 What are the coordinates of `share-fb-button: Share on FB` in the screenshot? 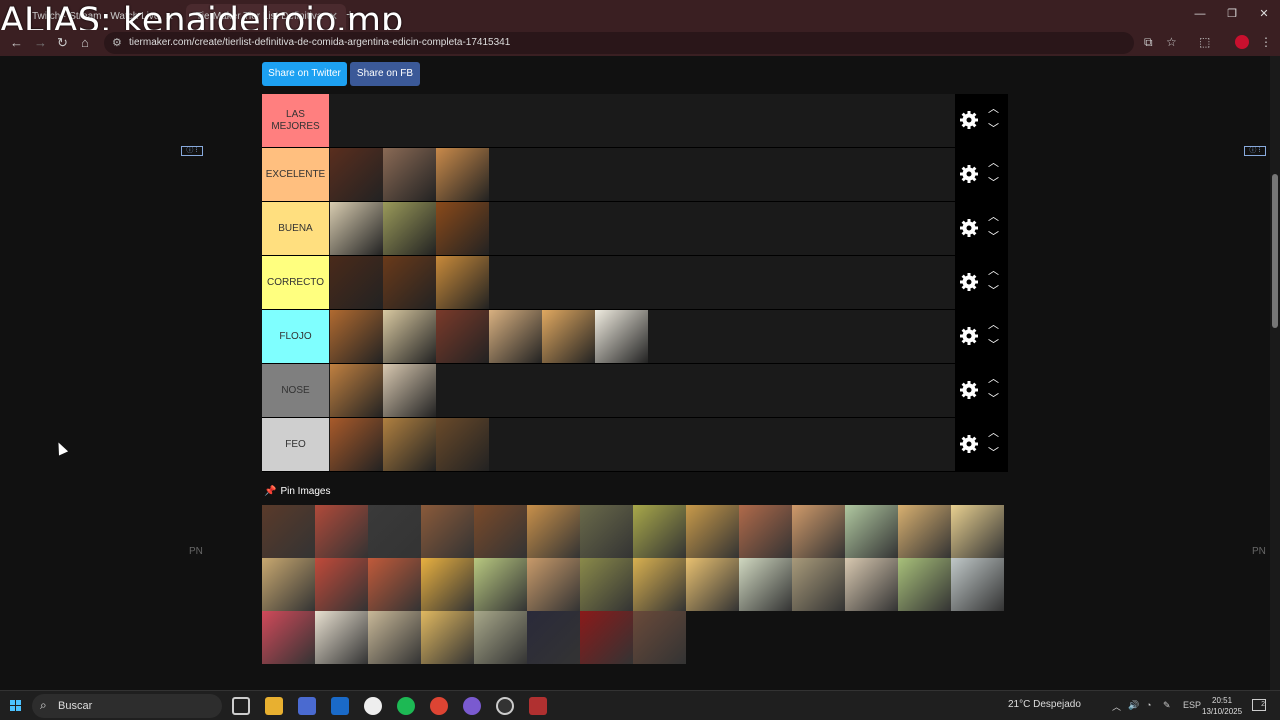 It's located at (385, 74).